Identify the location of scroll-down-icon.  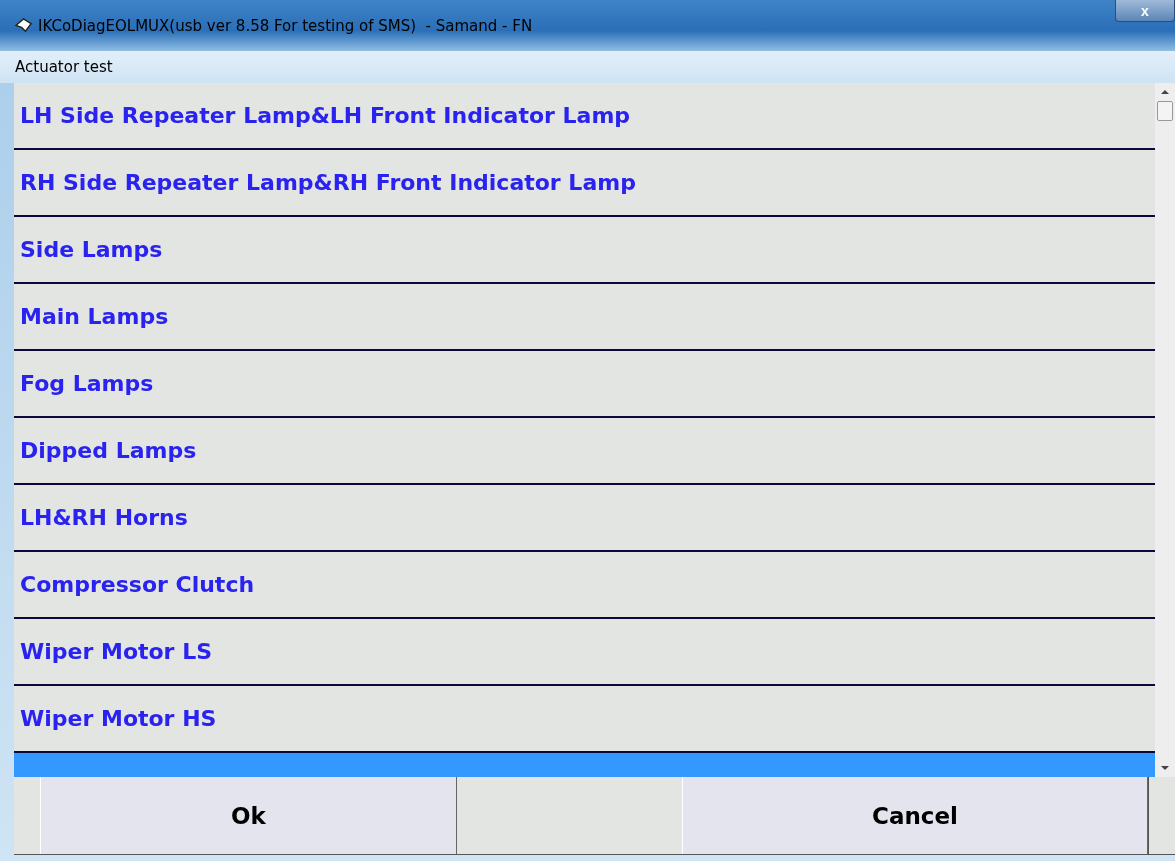
(1165, 768).